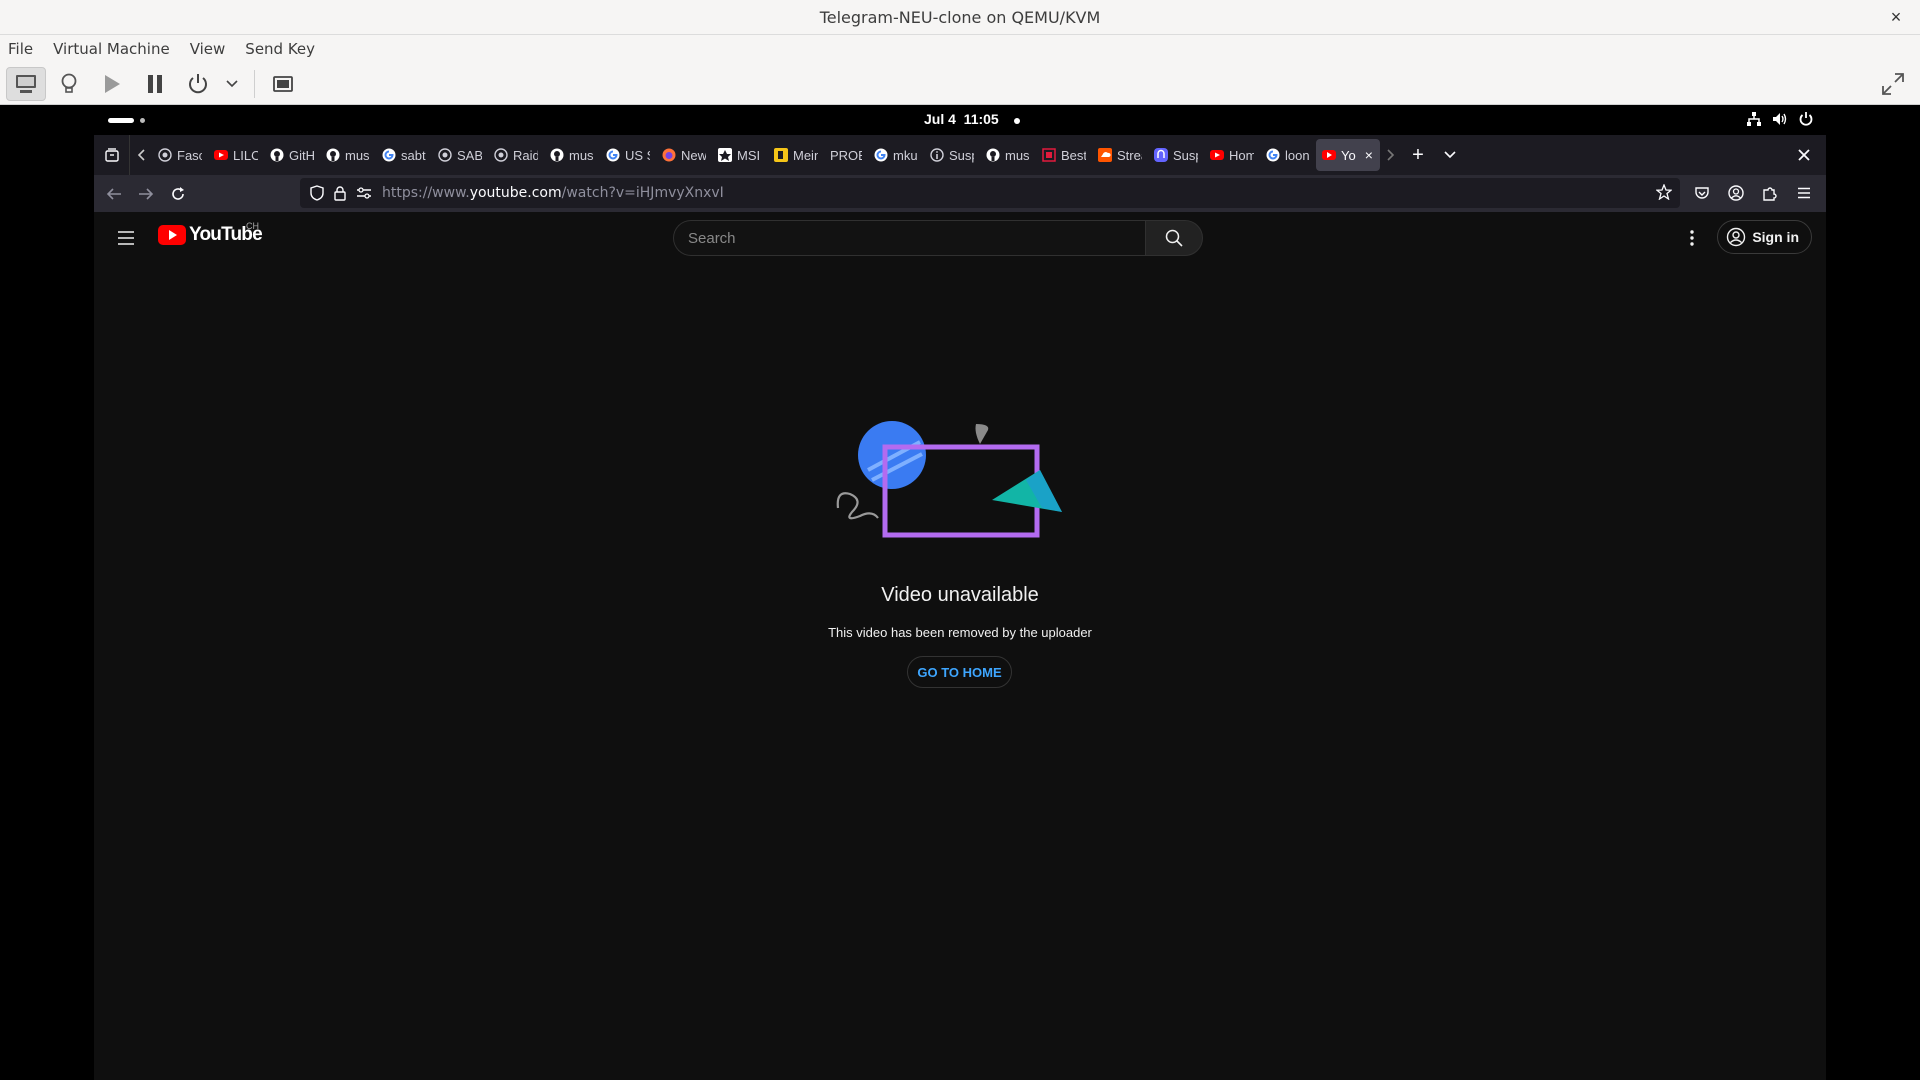  What do you see at coordinates (796, 155) in the screenshot?
I see `tab: Mein` at bounding box center [796, 155].